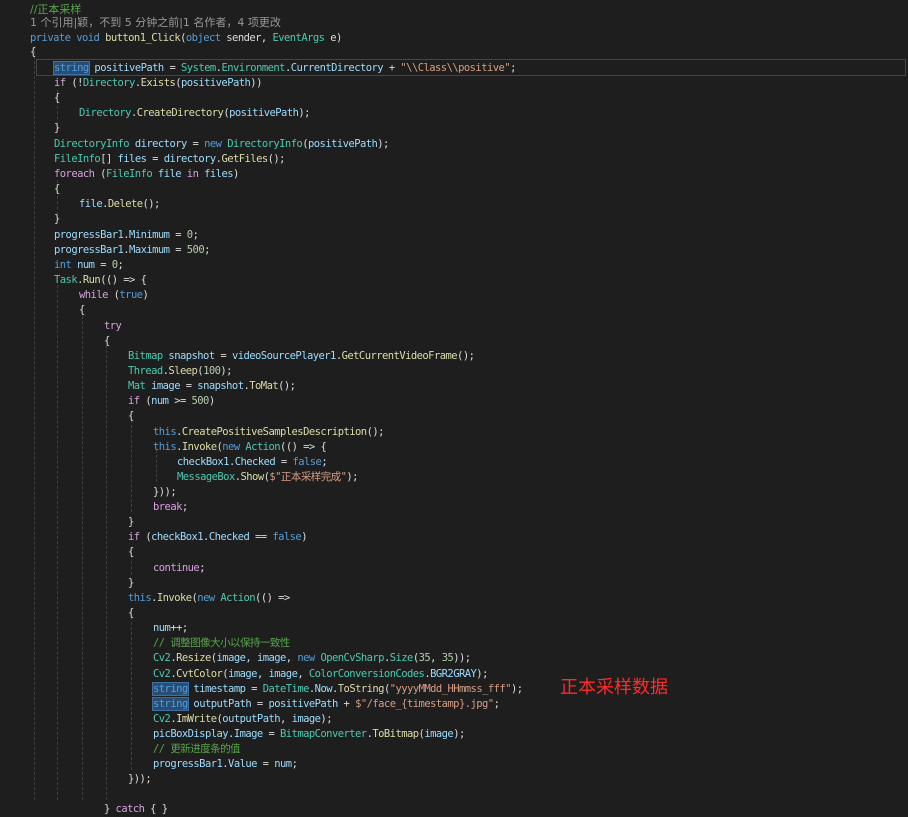 The width and height of the screenshot is (908, 817). Describe the element at coordinates (272, 598) in the screenshot. I see `punctuation-token: (() =>` at that location.